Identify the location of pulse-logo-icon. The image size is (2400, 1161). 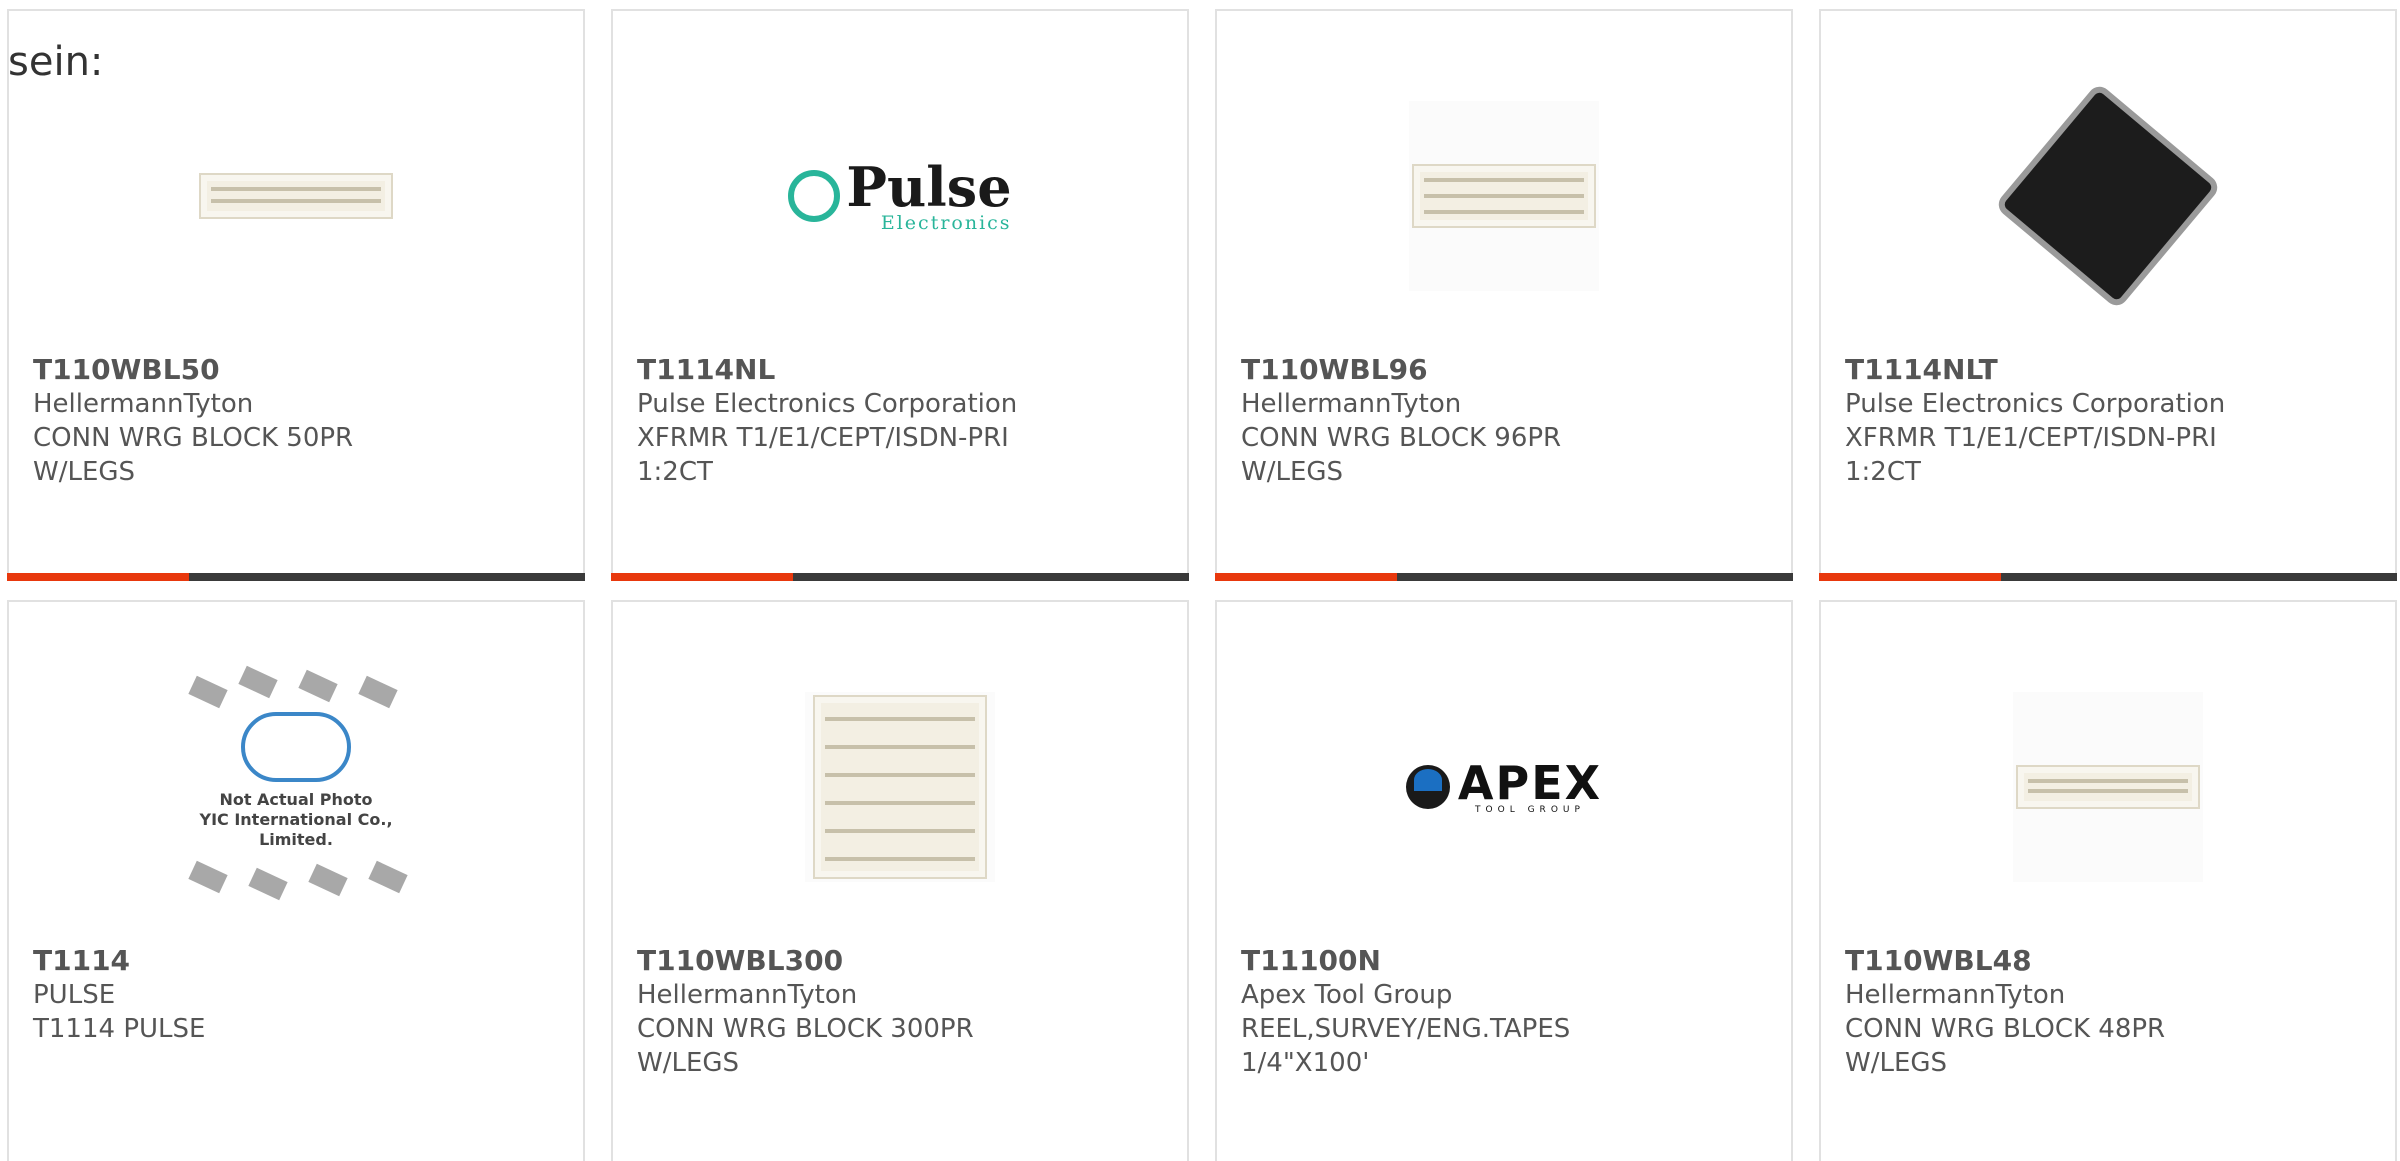
(814, 196).